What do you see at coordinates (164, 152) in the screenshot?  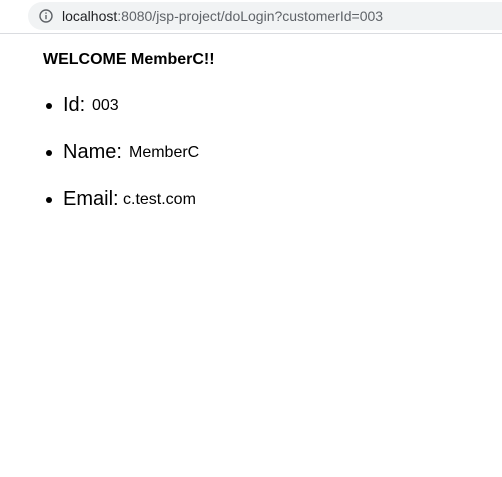 I see `name-value: MemberC` at bounding box center [164, 152].